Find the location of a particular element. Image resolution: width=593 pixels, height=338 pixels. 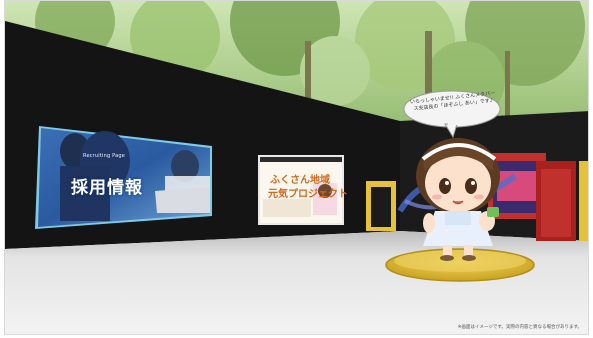

recruit-screen-subtitle: Recruiting Page is located at coordinates (104, 156).